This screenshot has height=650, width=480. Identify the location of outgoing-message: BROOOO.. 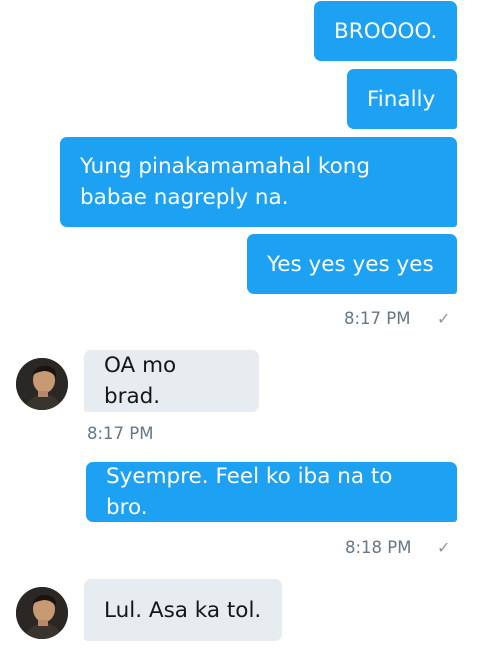
(385, 31).